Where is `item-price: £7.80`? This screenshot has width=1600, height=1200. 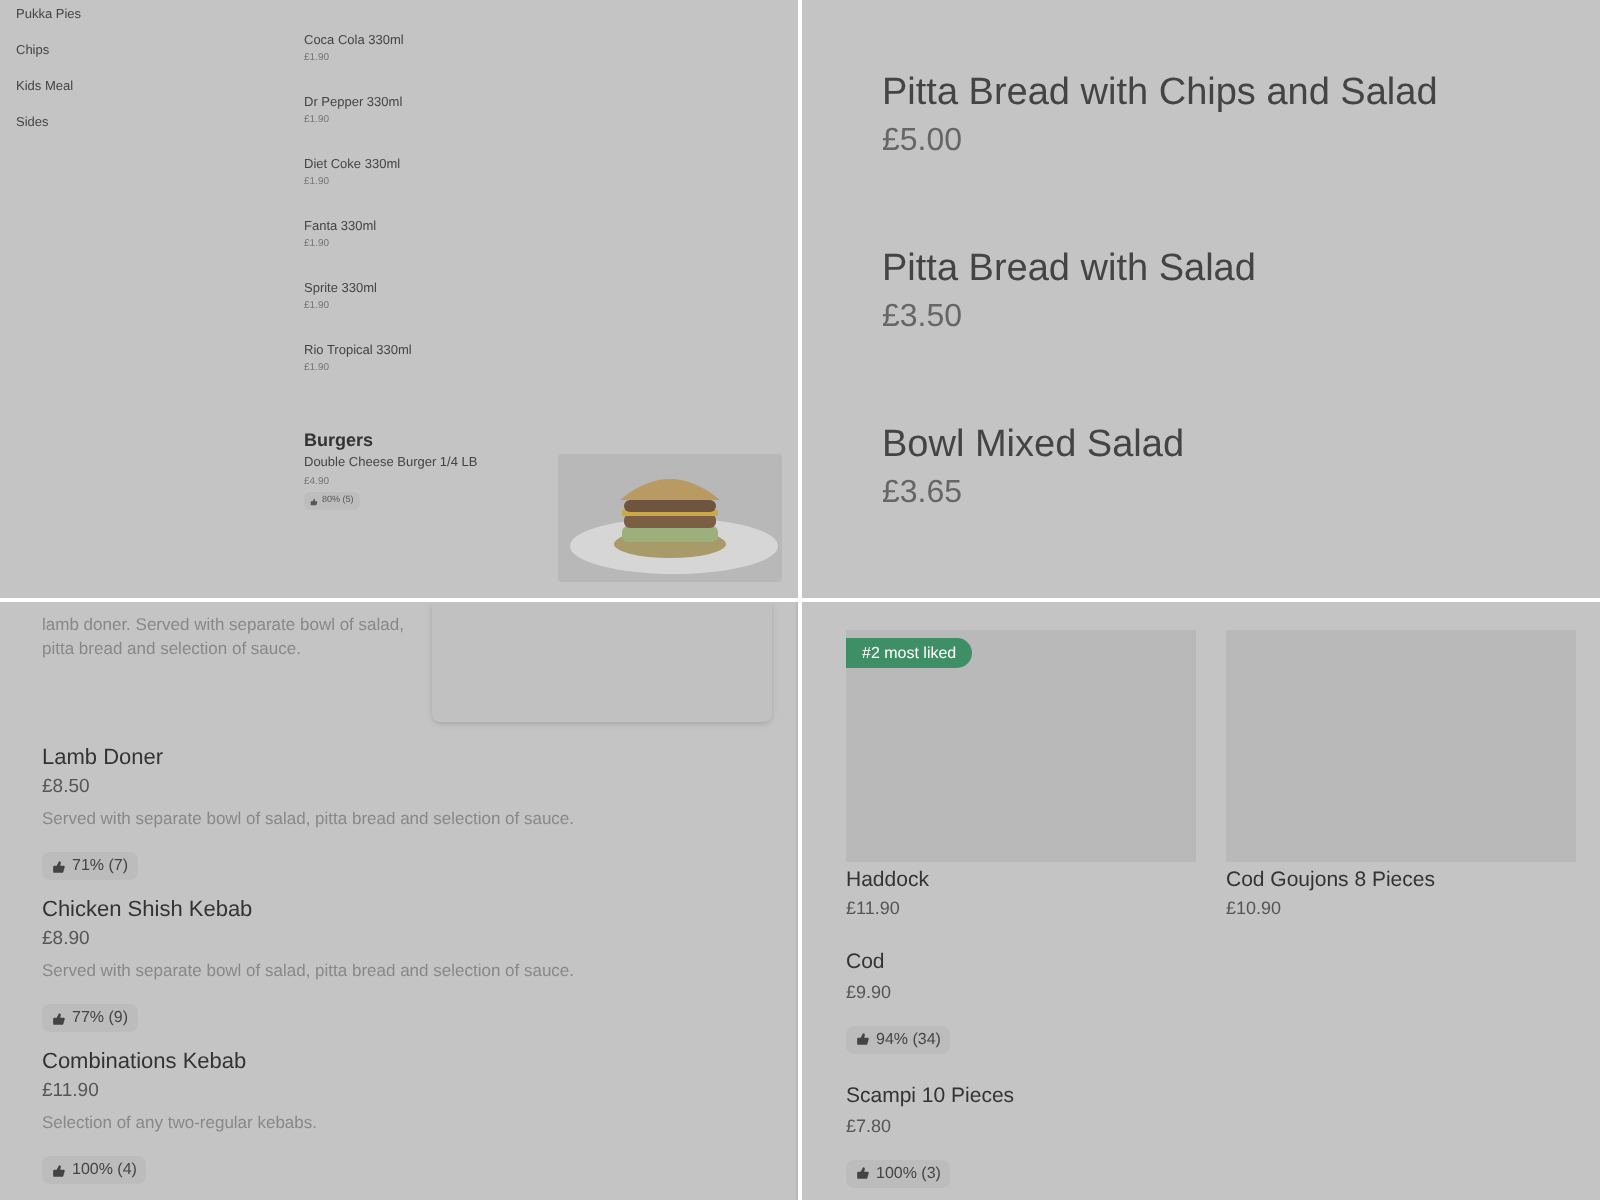
item-price: £7.80 is located at coordinates (870, 1127).